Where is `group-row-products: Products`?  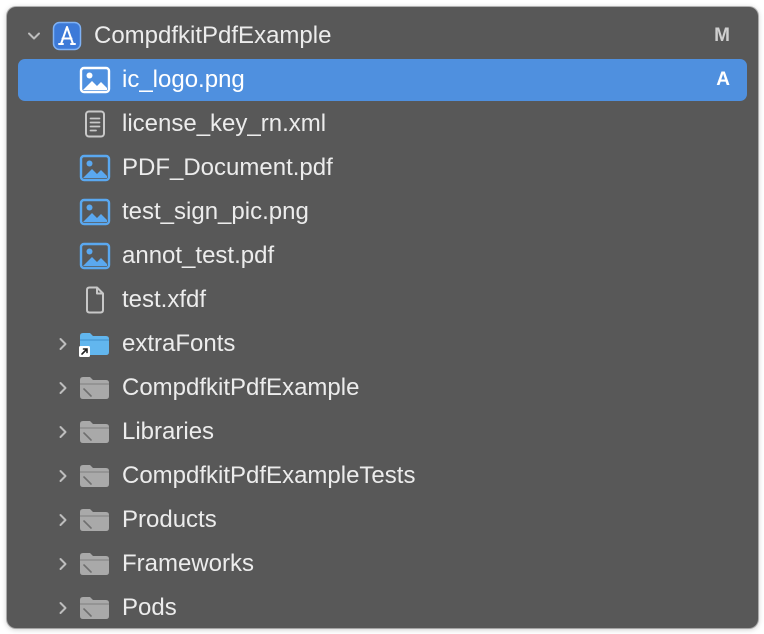
group-row-products: Products is located at coordinates (382, 520).